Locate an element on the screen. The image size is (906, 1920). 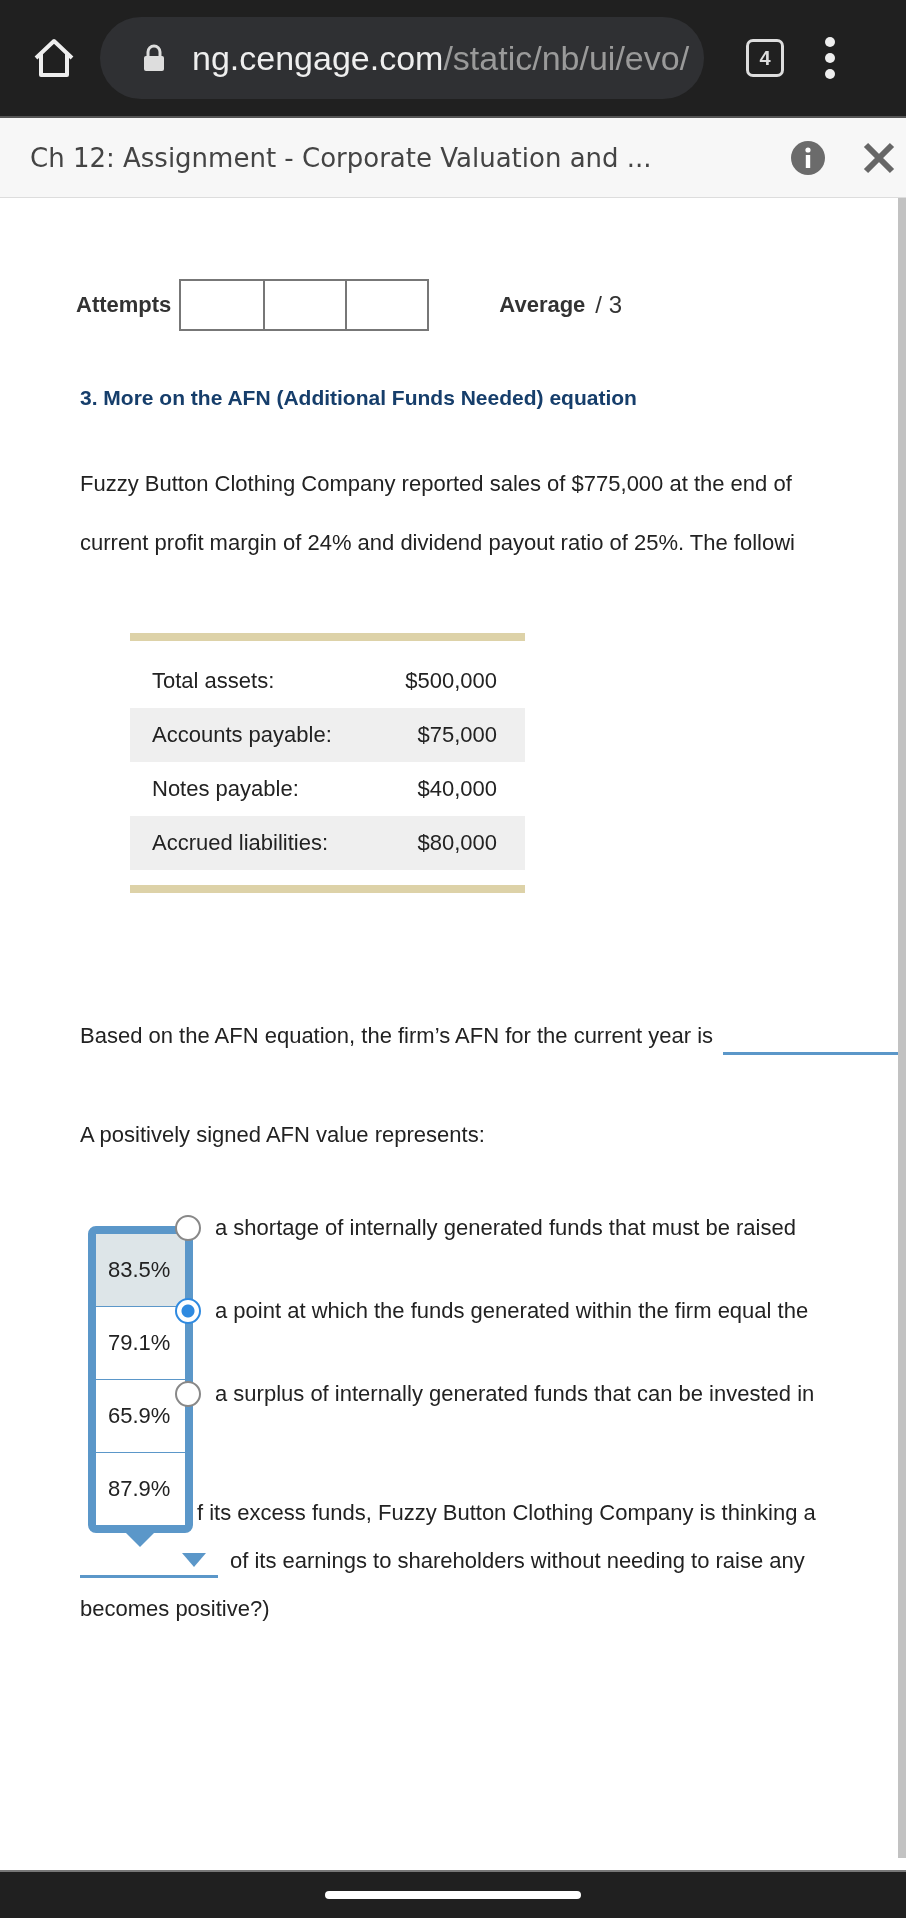
paragraph-text: f its excess funds, Fuzzy Button Clothing Company is thinking a is located at coordinates (506, 1513).